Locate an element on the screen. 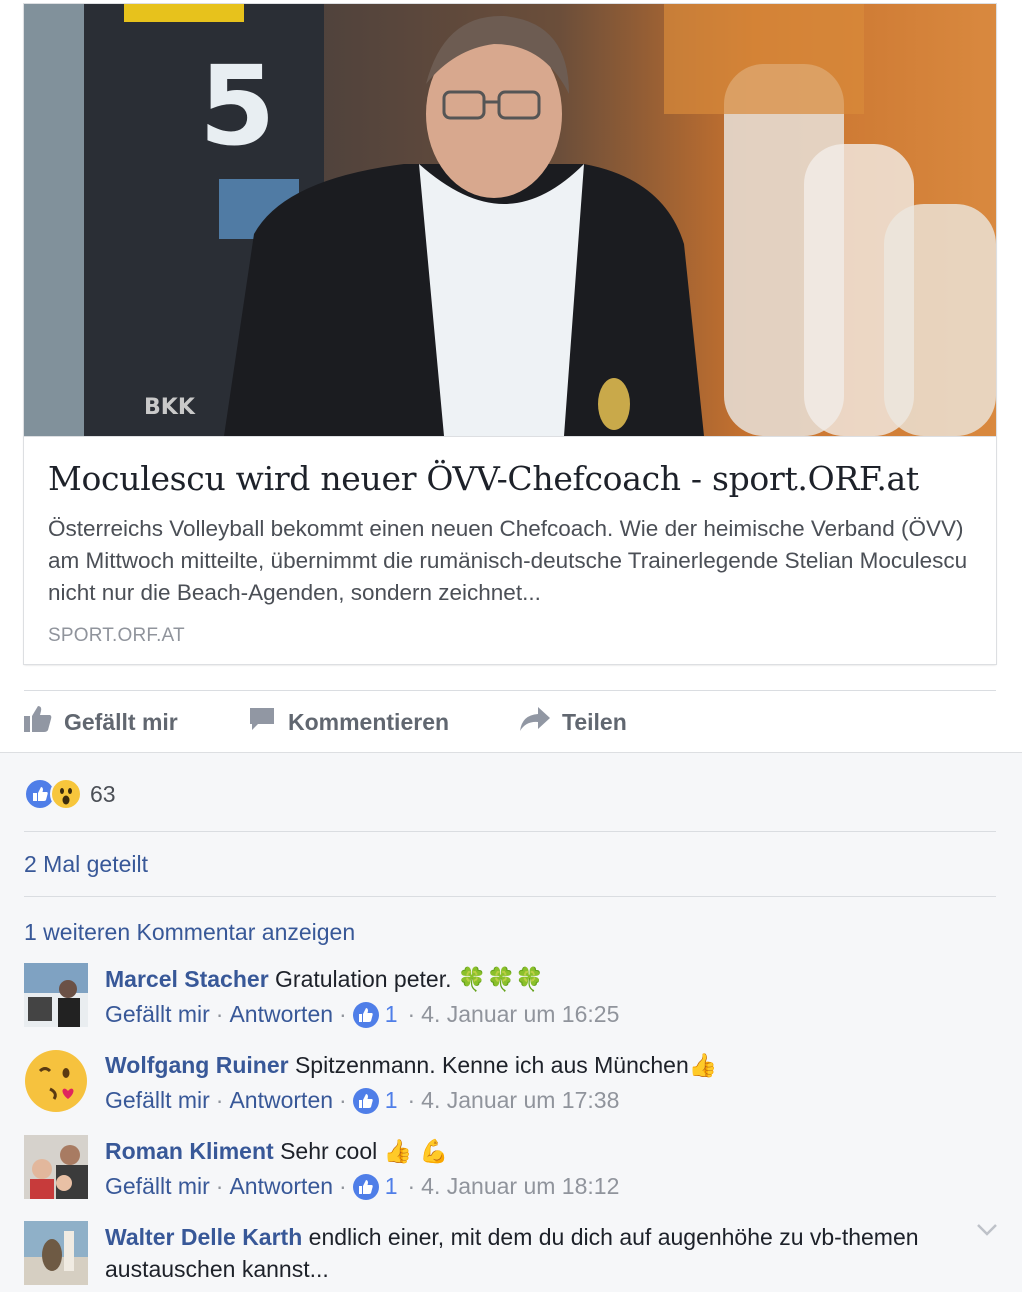  comment-author: Walter Delle Karth is located at coordinates (203, 1237).